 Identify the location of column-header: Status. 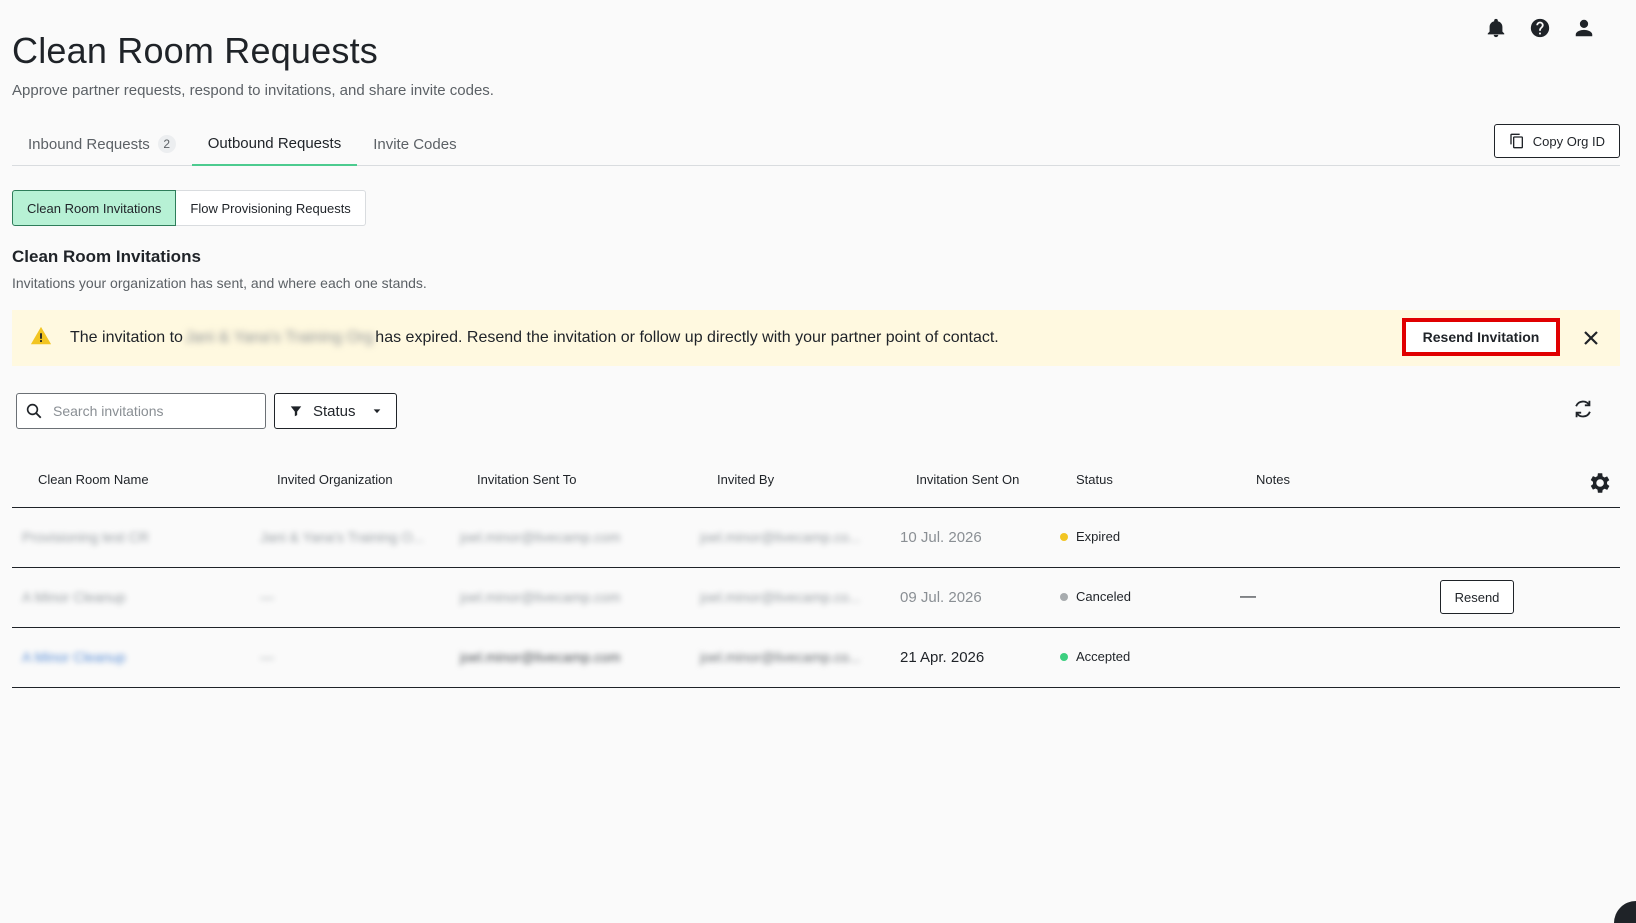
(1094, 479).